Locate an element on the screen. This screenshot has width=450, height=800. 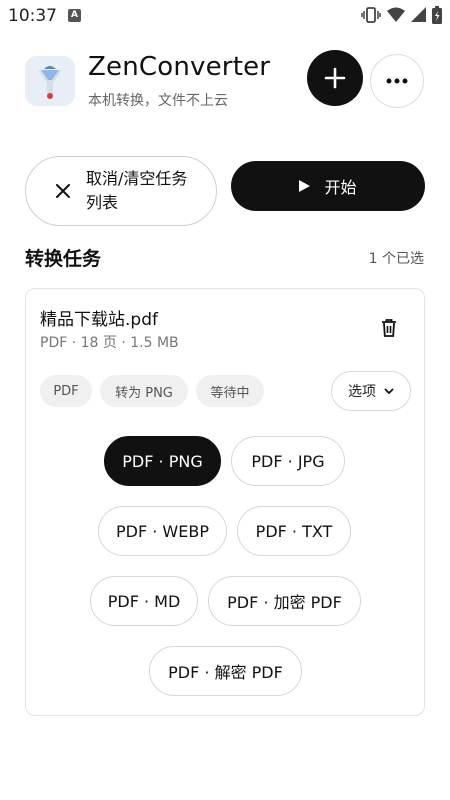
cancel-clear-label: 取消/清空任务列表 is located at coordinates (137, 190).